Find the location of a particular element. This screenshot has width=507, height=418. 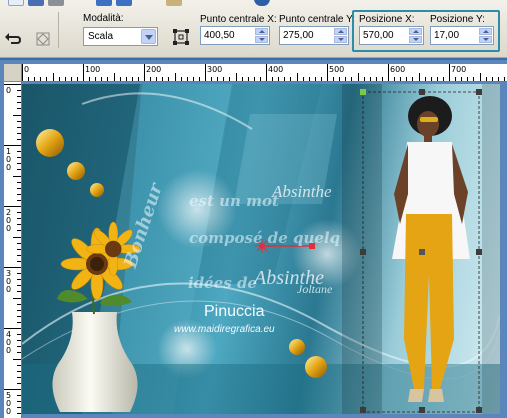

position-x-stepper is located at coordinates (415, 35).